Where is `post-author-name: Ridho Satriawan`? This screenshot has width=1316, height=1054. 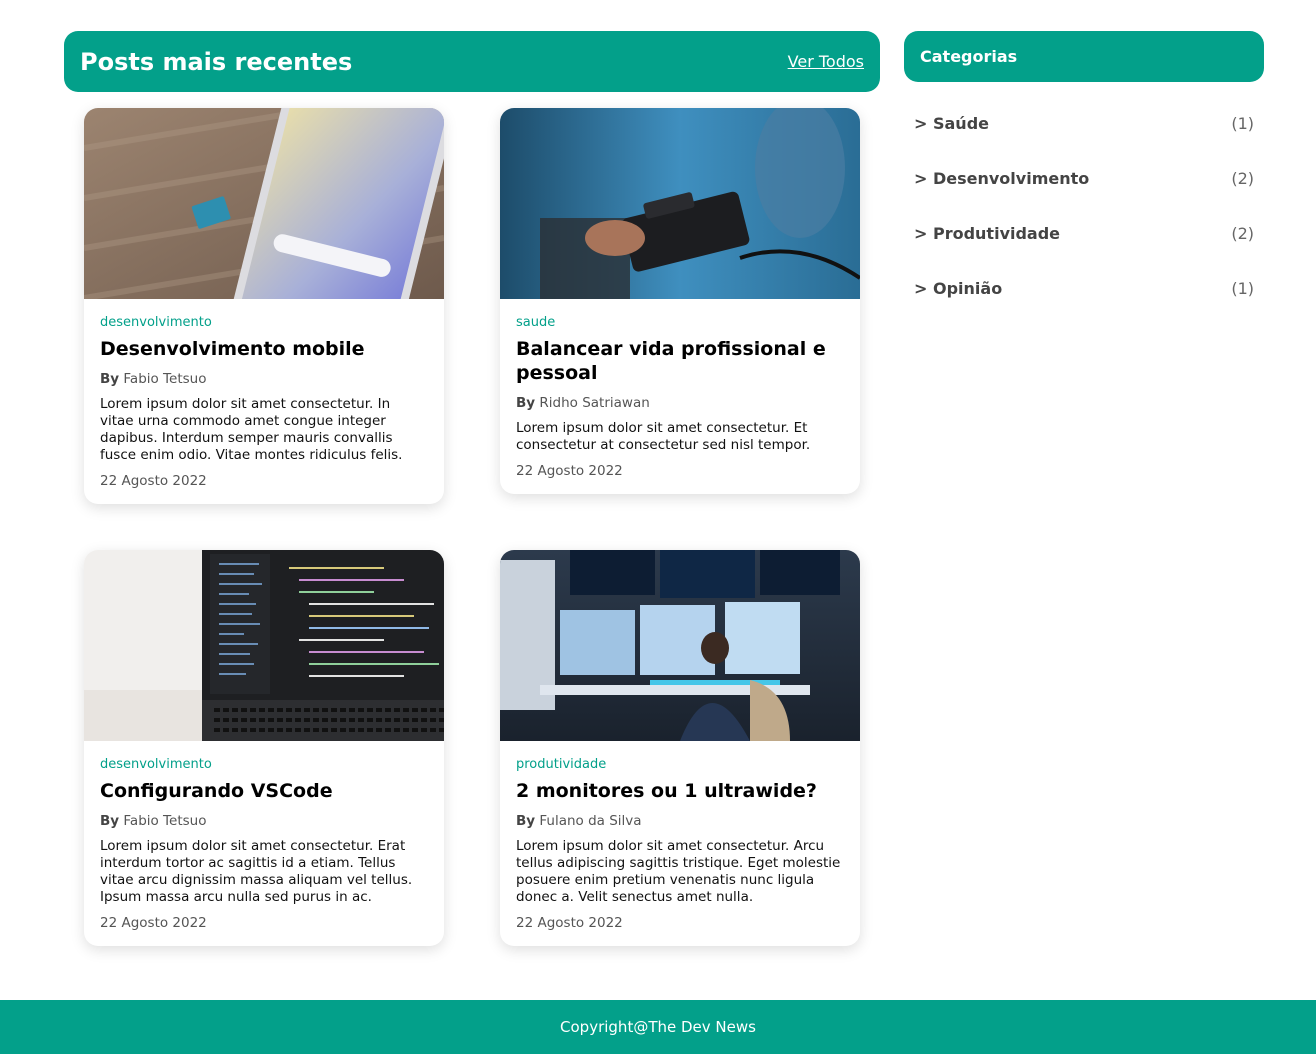 post-author-name: Ridho Satriawan is located at coordinates (594, 403).